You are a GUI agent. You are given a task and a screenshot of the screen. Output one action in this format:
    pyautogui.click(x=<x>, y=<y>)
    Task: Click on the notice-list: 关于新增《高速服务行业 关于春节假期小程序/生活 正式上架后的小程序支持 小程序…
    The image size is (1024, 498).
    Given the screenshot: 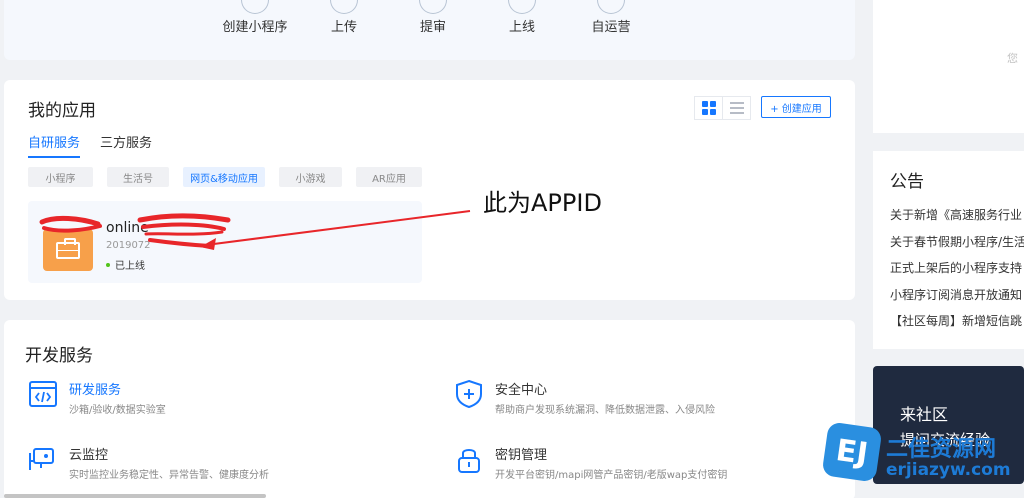 What is the action you would take?
    pyautogui.click(x=957, y=272)
    